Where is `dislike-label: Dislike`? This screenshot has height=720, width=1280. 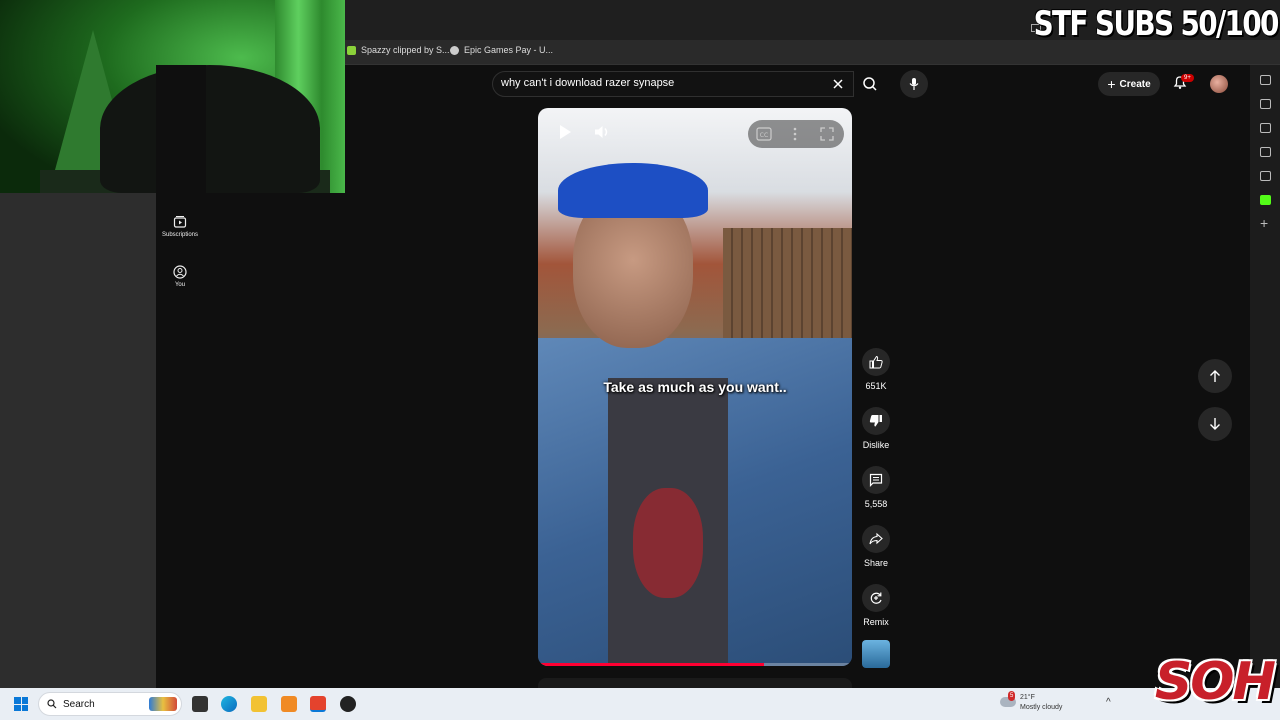 dislike-label: Dislike is located at coordinates (876, 445).